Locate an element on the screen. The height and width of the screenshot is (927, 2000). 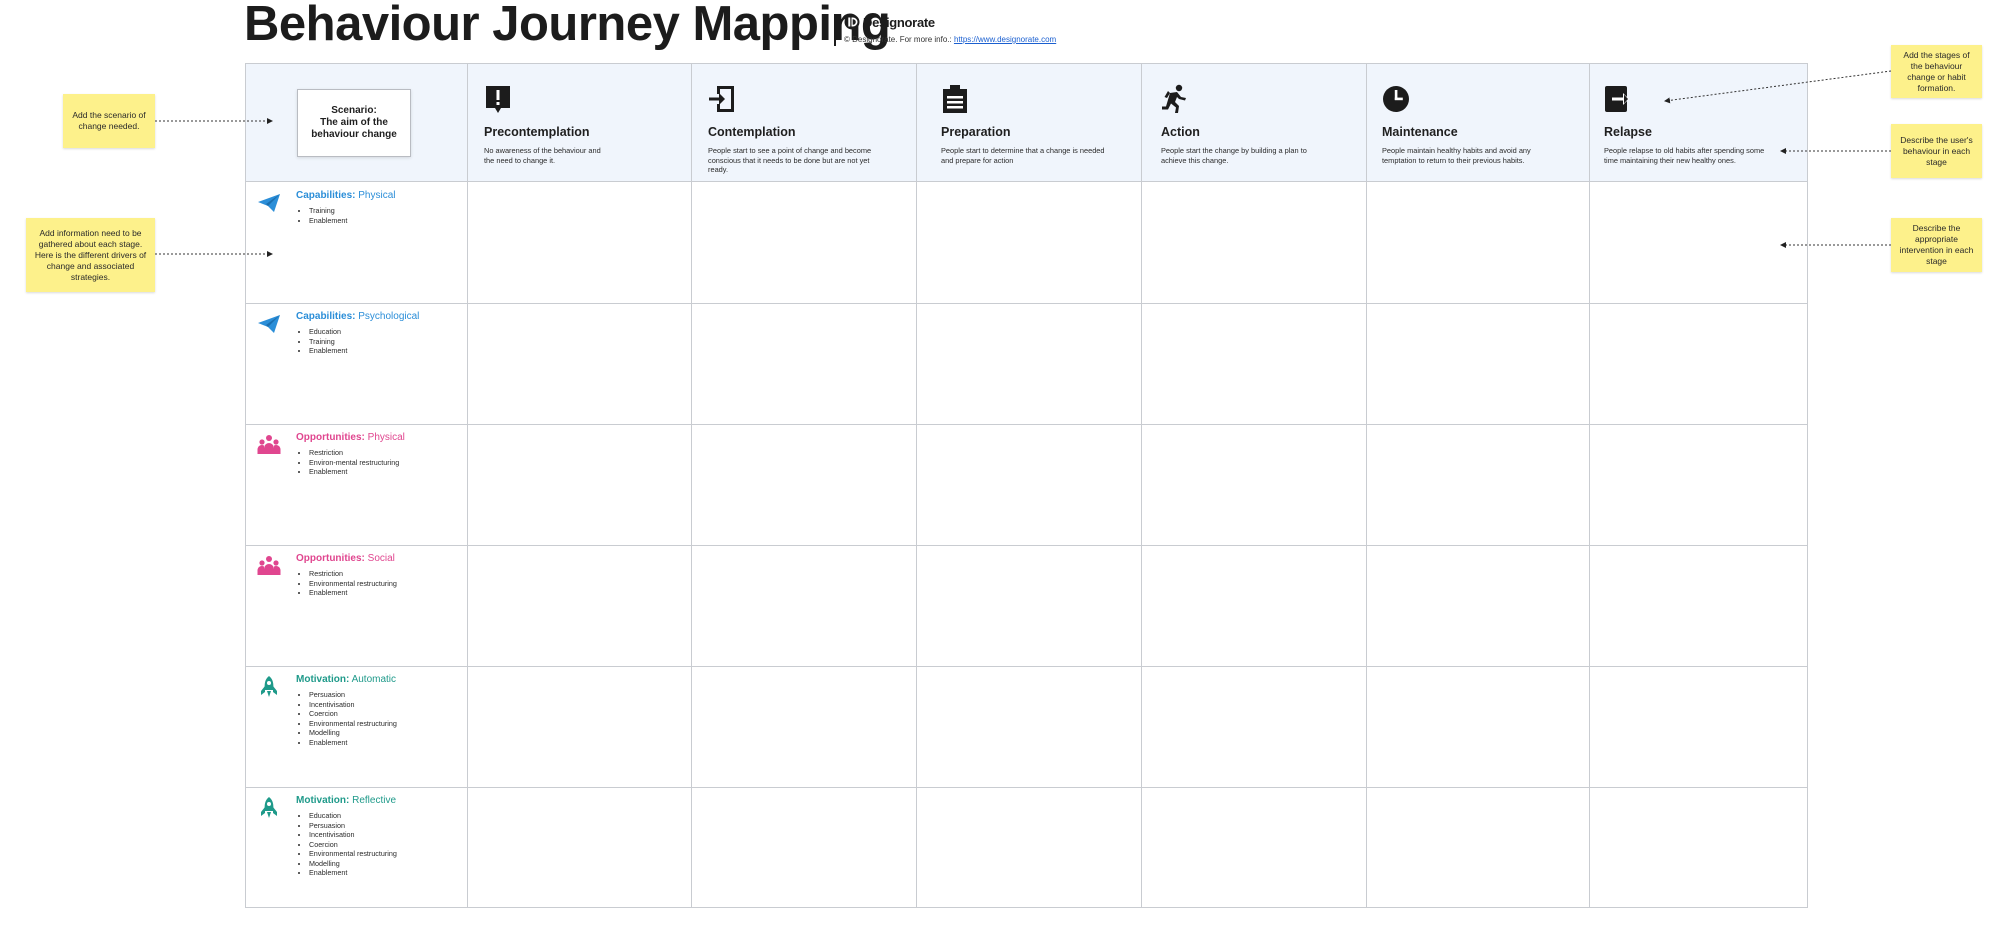
exclamation-bubble-icon is located at coordinates (498, 99).